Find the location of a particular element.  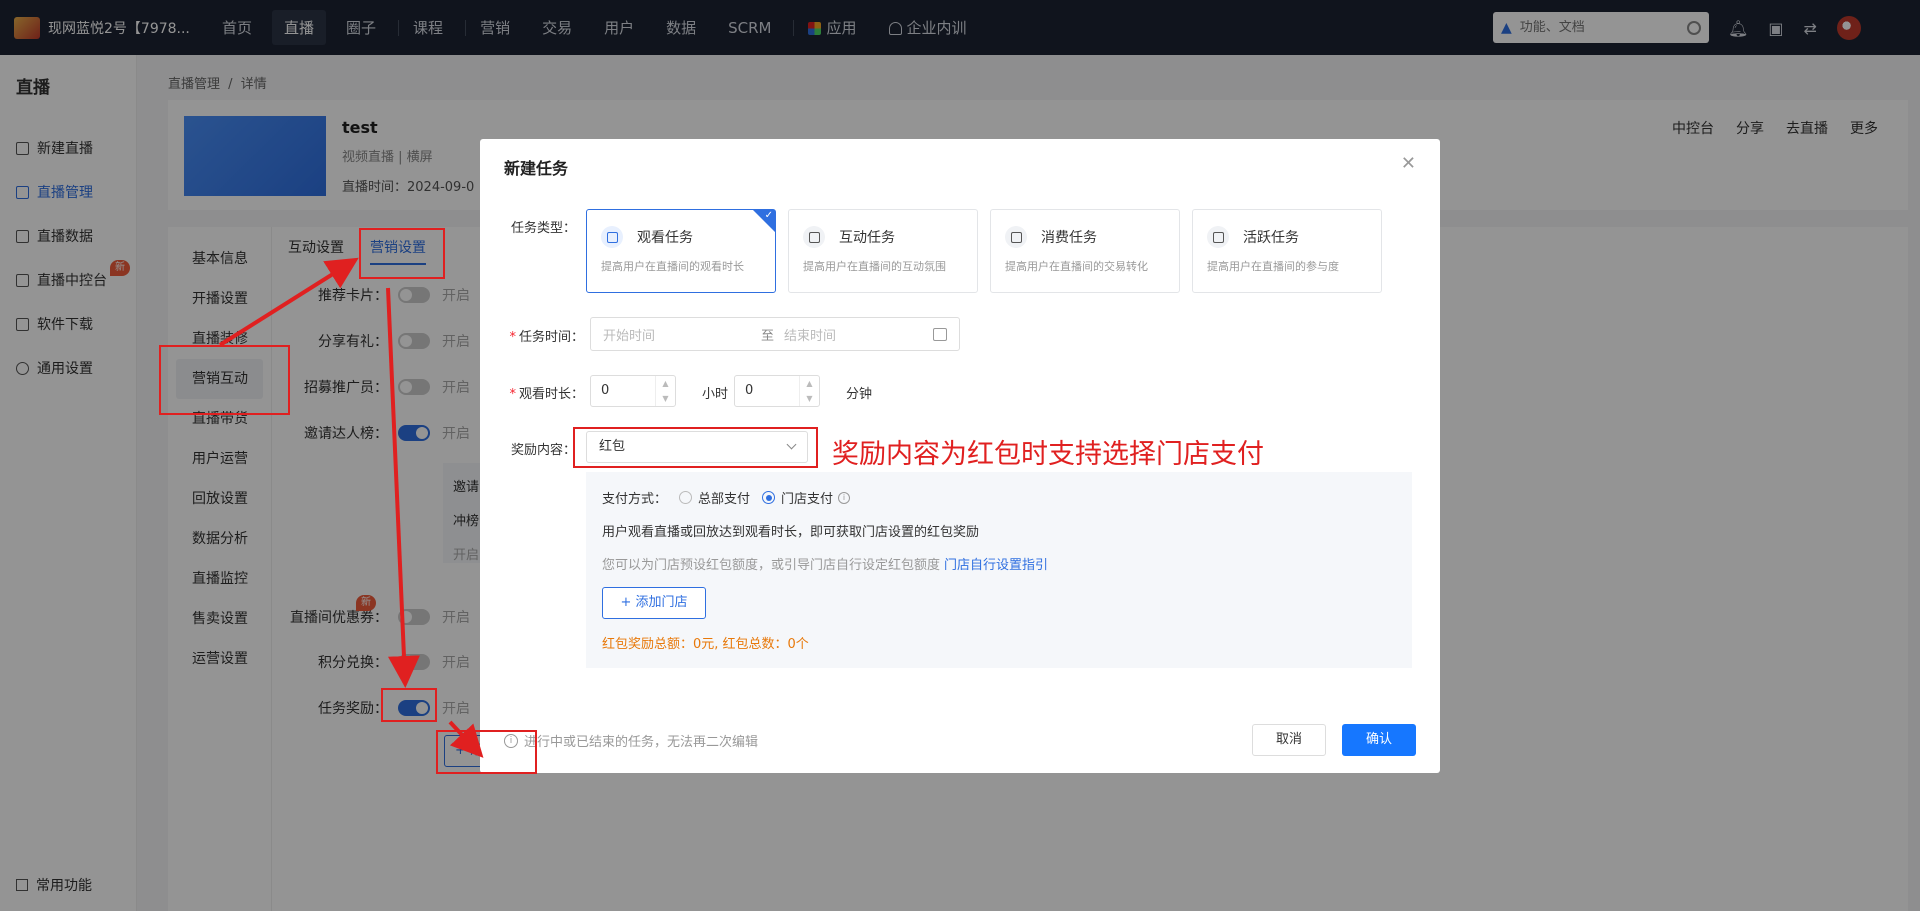

task-time-label: * 任务时间： is located at coordinates (546, 337).